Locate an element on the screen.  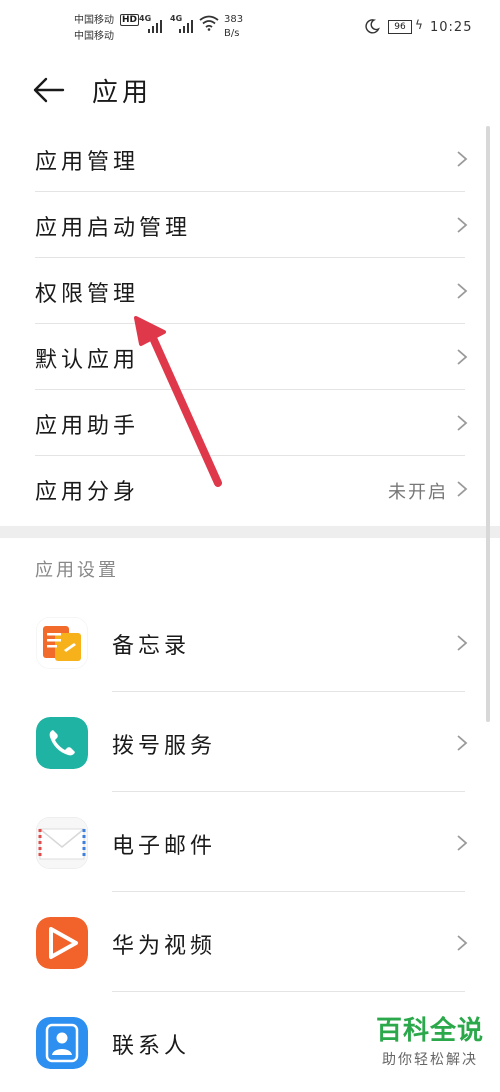
list-item-label: 应用分身 is located at coordinates (87, 492).